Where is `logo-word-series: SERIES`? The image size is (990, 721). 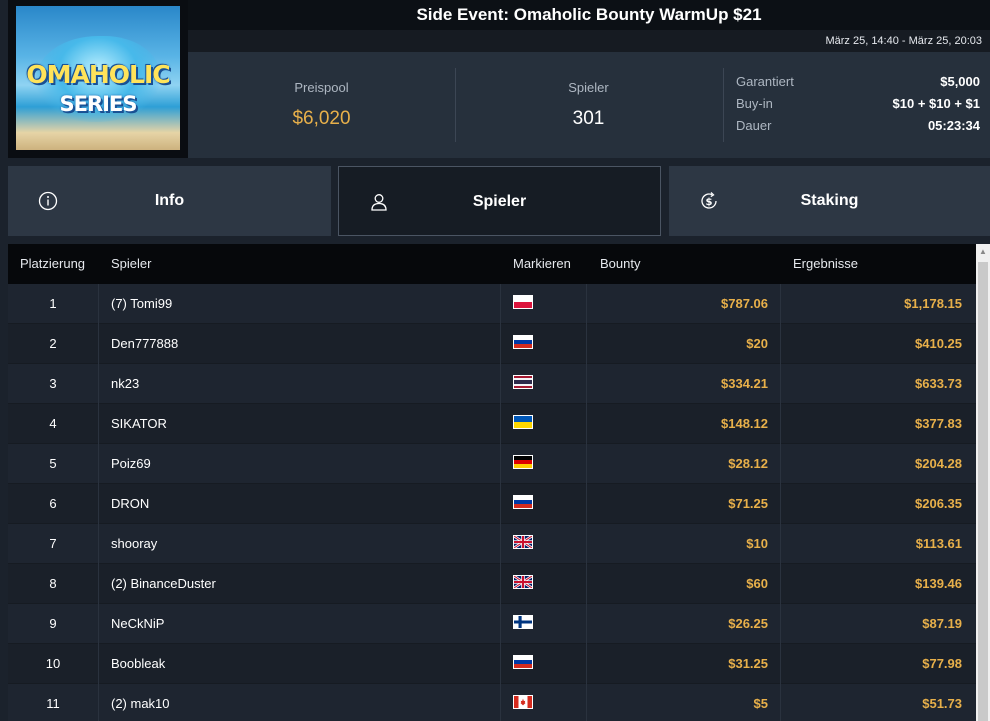 logo-word-series: SERIES is located at coordinates (98, 104).